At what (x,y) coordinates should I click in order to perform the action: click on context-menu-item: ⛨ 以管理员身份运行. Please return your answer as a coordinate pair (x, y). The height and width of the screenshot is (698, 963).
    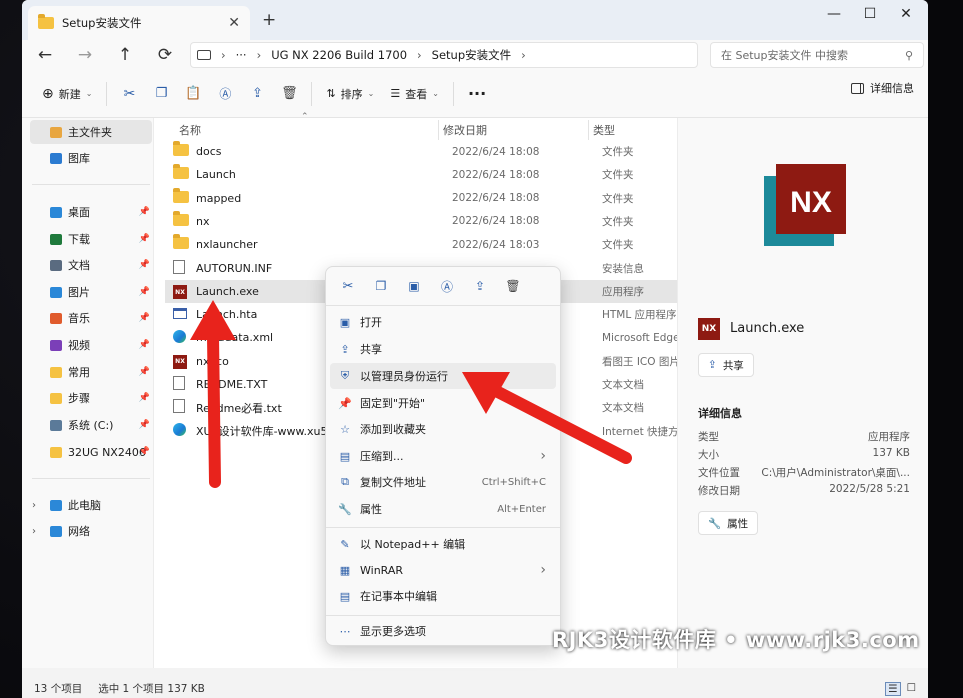
    Looking at the image, I should click on (443, 376).